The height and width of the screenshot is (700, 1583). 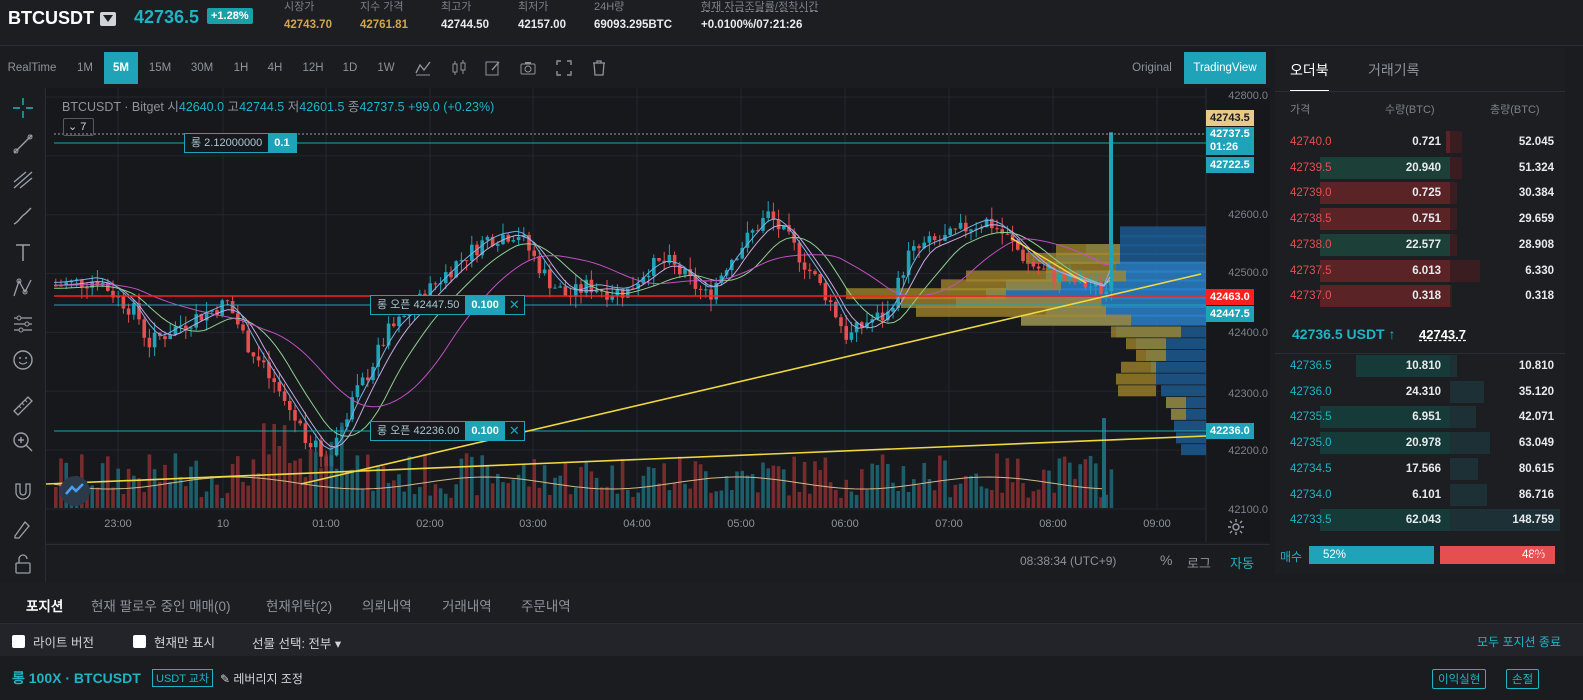 I want to click on tf-1m: 1M, so click(x=85, y=68).